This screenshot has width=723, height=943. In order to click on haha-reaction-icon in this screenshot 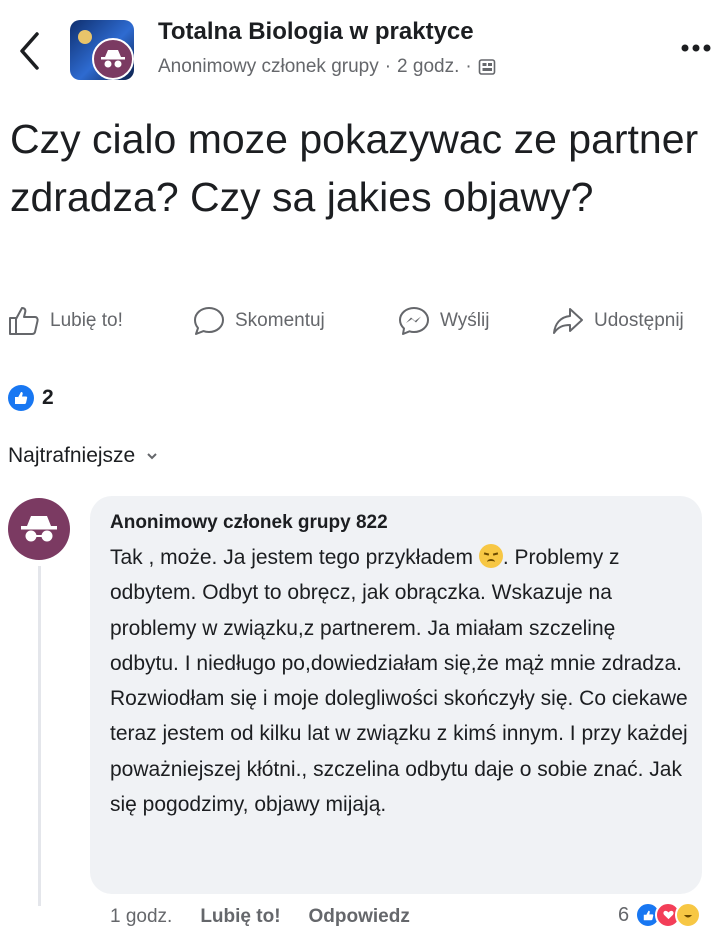, I will do `click(688, 915)`.